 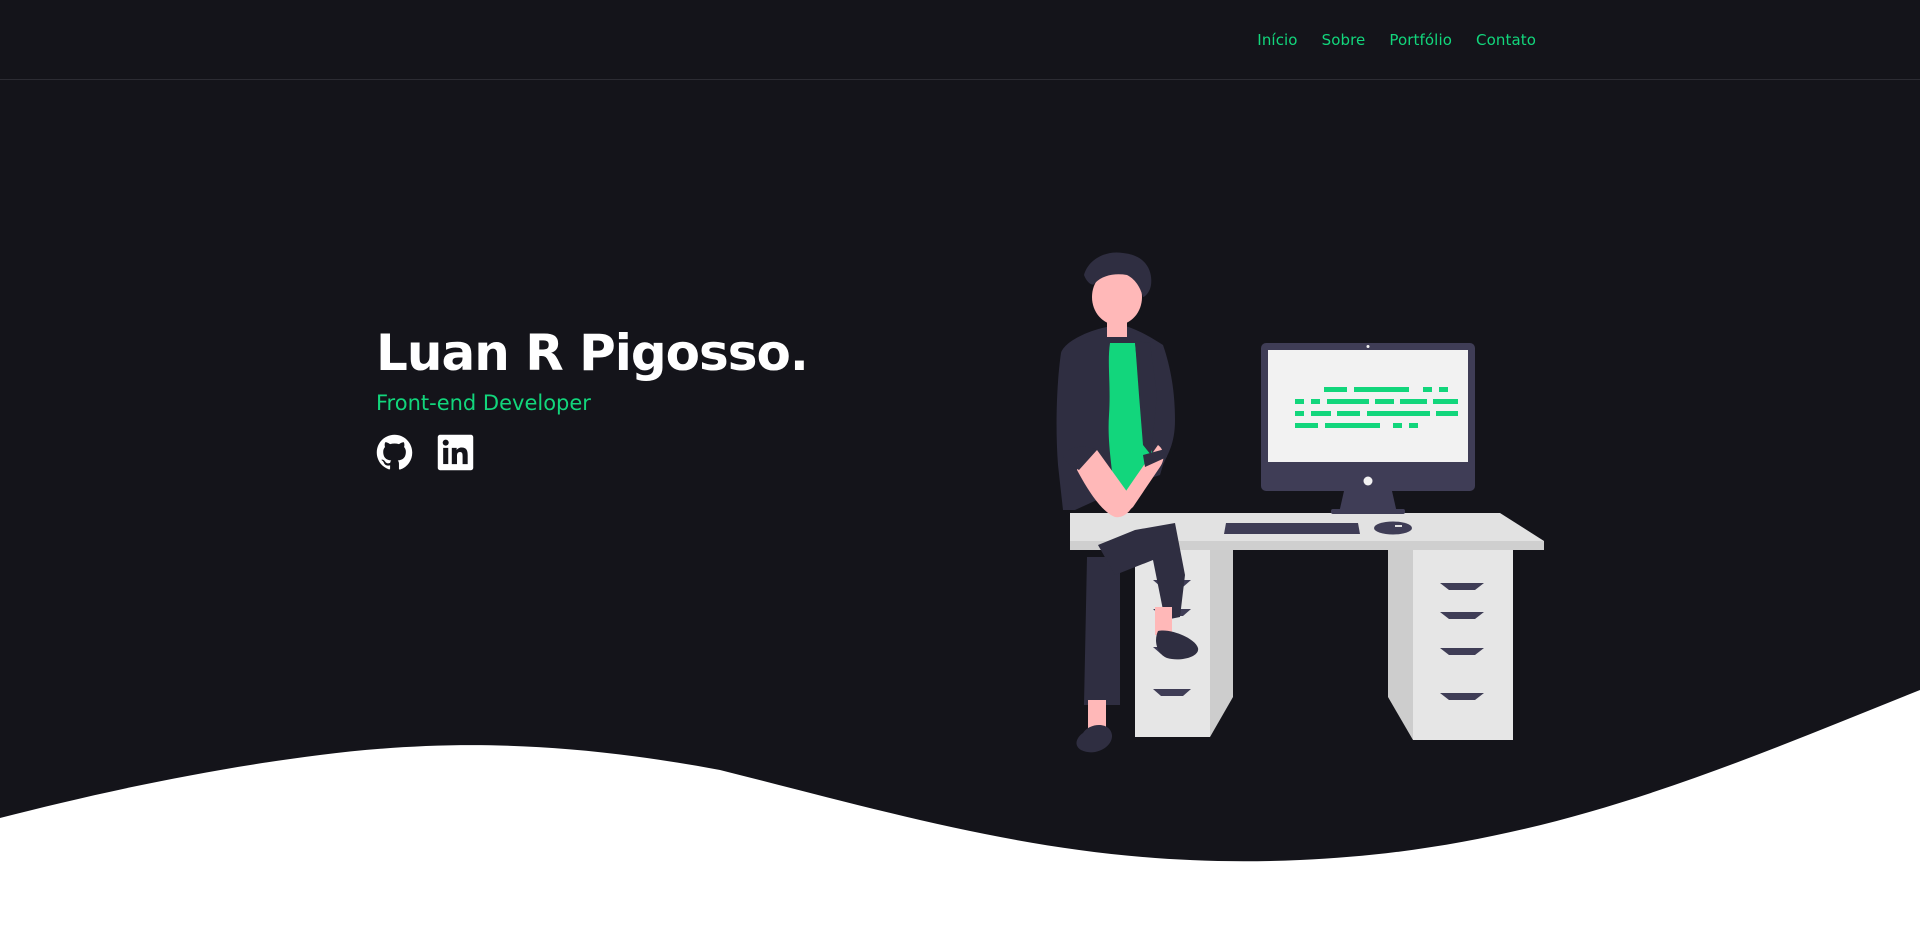 What do you see at coordinates (1344, 40) in the screenshot?
I see `nav-link-sobre: Sobre` at bounding box center [1344, 40].